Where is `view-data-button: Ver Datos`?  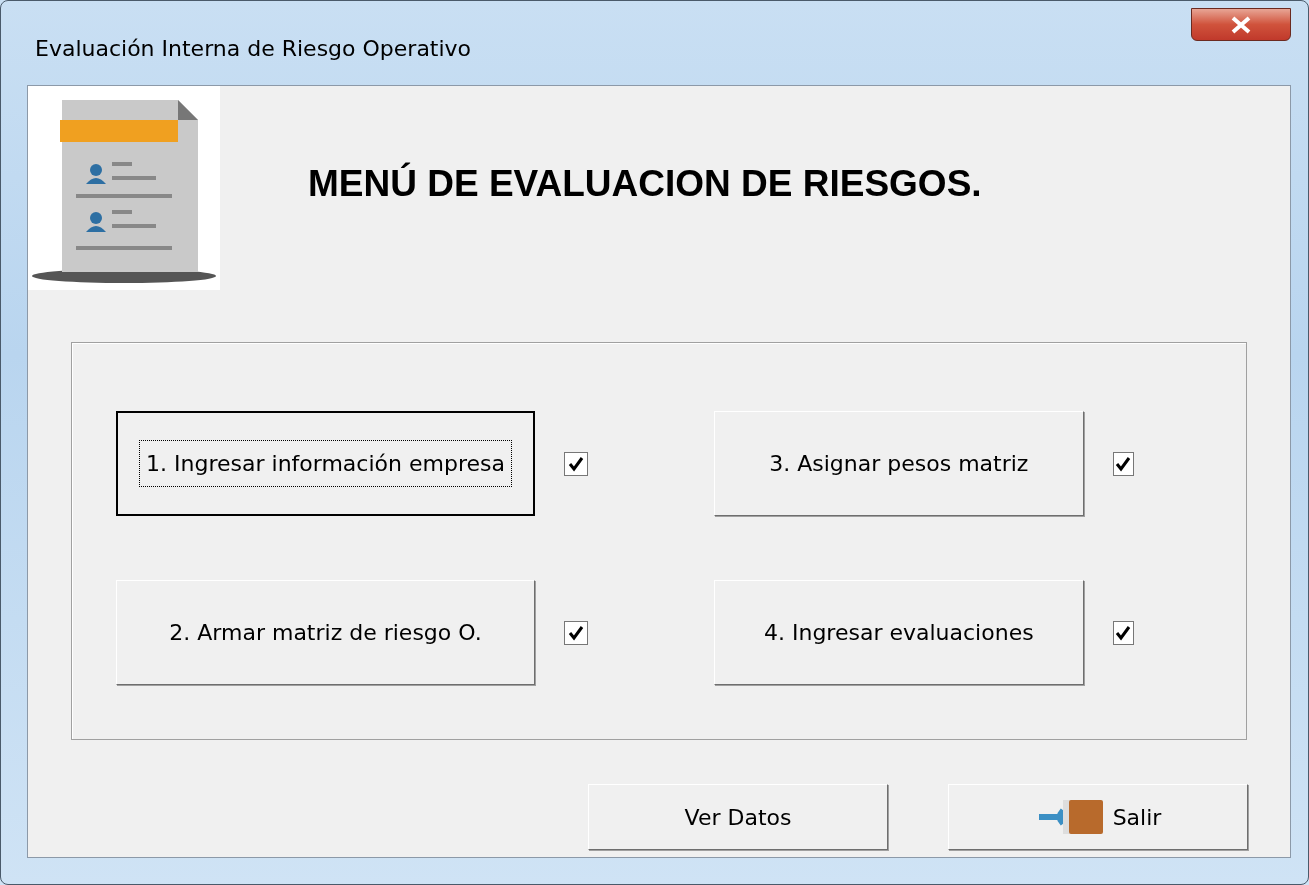 view-data-button: Ver Datos is located at coordinates (738, 817).